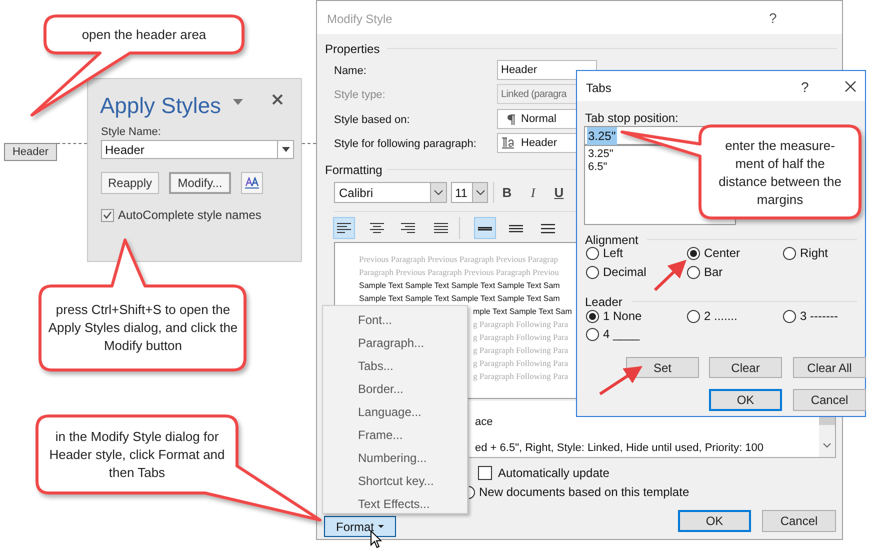  What do you see at coordinates (507, 192) in the screenshot?
I see `font-style-button: B` at bounding box center [507, 192].